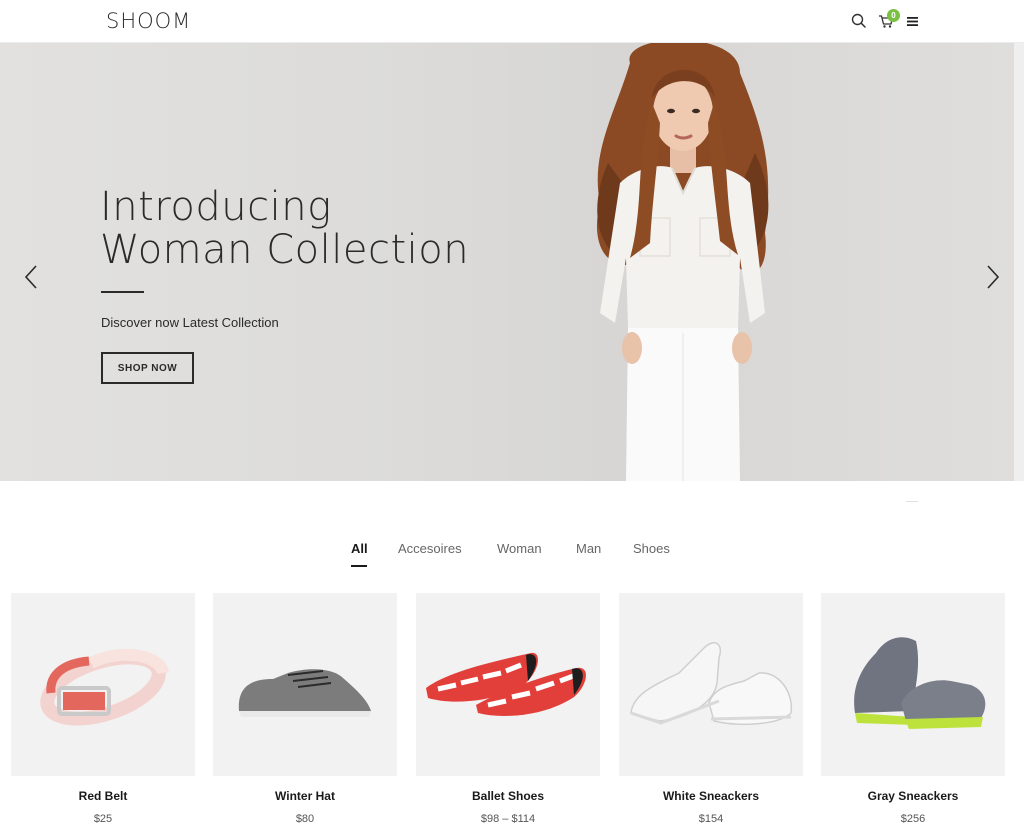 The height and width of the screenshot is (840, 1024). What do you see at coordinates (588, 548) in the screenshot?
I see `tab-man: Man` at bounding box center [588, 548].